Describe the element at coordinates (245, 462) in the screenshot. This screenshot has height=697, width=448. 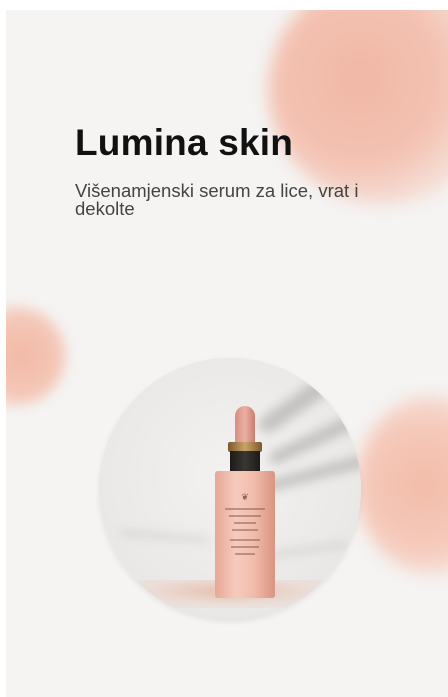
I see `dropper-neck` at that location.